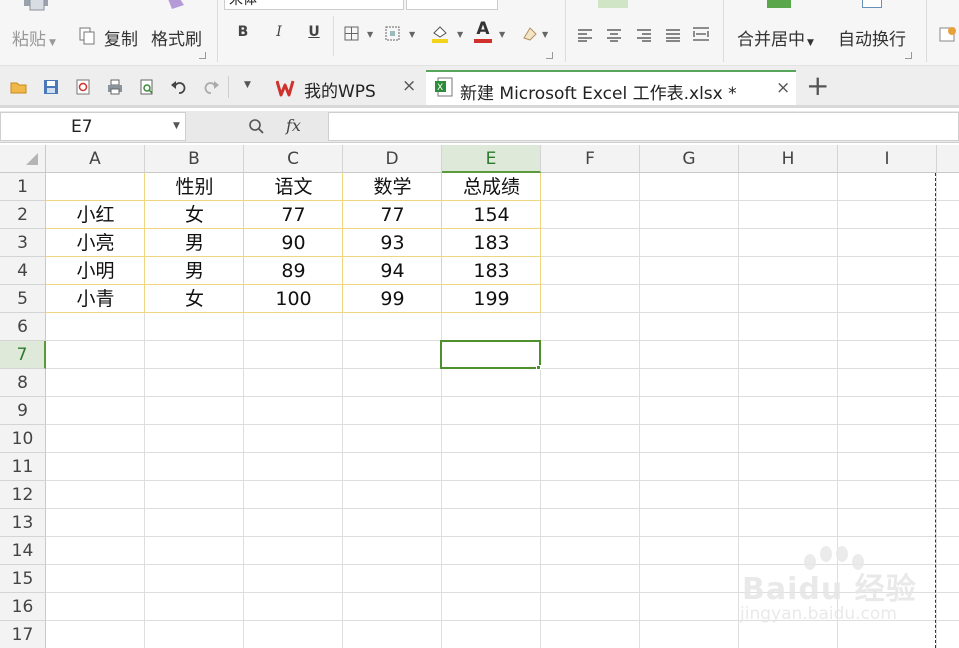 Image resolution: width=959 pixels, height=648 pixels. Describe the element at coordinates (87, 38) in the screenshot. I see `copy-icon` at that location.